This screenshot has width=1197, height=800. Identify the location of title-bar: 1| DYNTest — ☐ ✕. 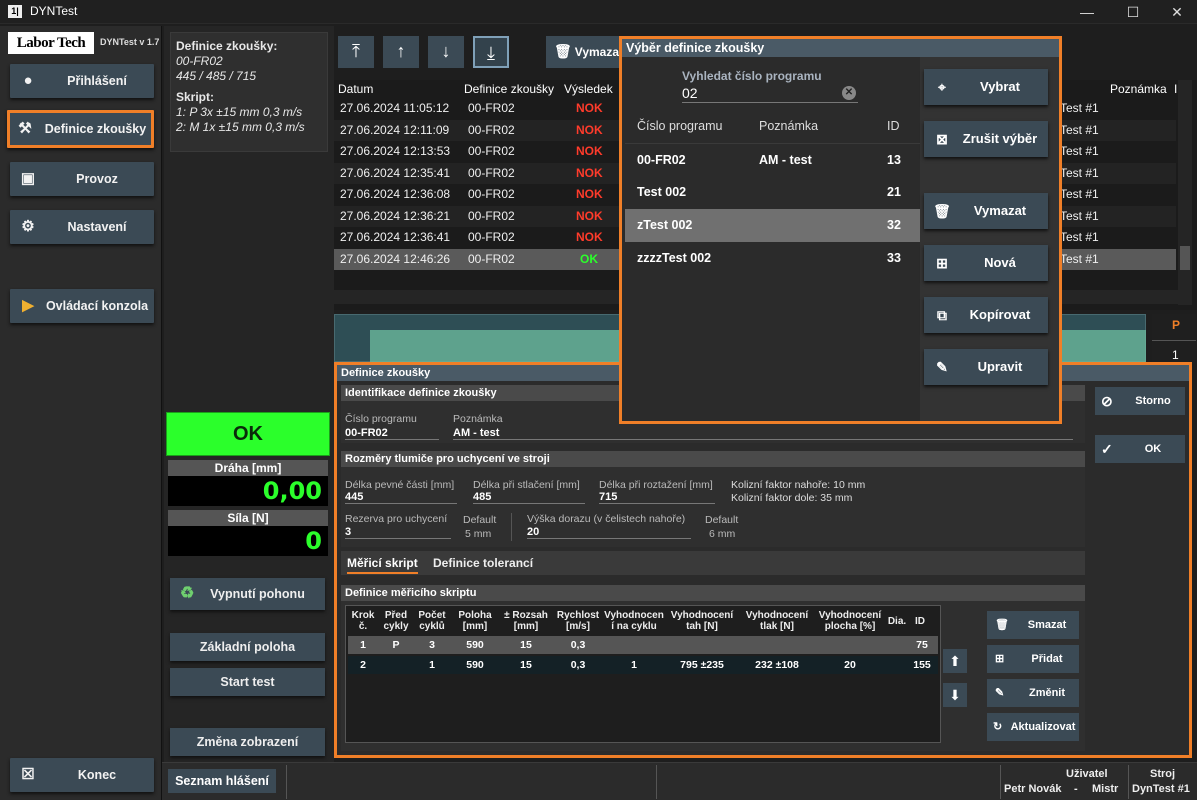
(598, 12).